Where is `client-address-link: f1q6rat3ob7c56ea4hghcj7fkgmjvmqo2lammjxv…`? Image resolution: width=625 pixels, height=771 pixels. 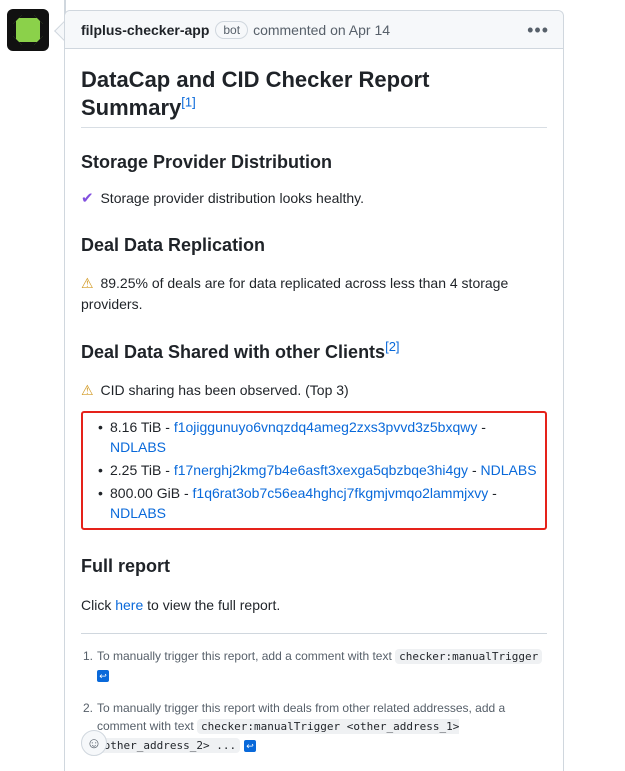
client-address-link: f1q6rat3ob7c56ea4hghcj7fkgmjvmqo2lammjxv… is located at coordinates (341, 493).